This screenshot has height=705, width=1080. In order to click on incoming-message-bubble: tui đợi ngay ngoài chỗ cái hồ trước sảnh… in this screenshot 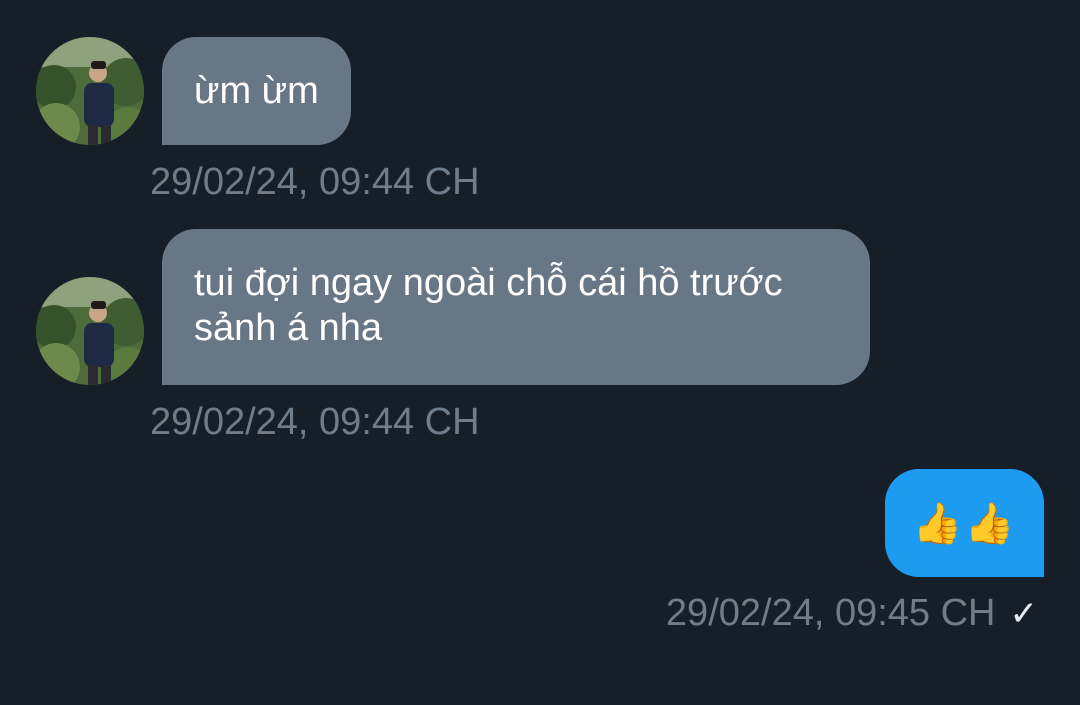, I will do `click(516, 307)`.